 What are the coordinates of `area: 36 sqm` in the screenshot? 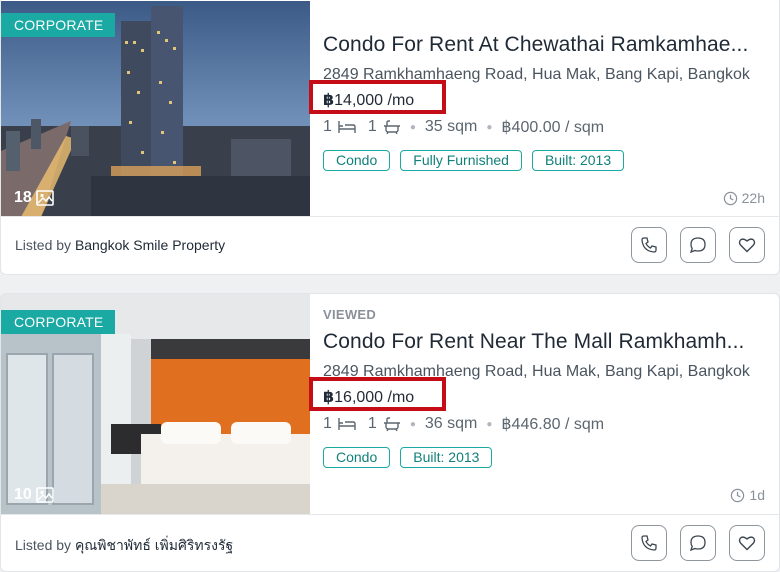 It's located at (451, 423).